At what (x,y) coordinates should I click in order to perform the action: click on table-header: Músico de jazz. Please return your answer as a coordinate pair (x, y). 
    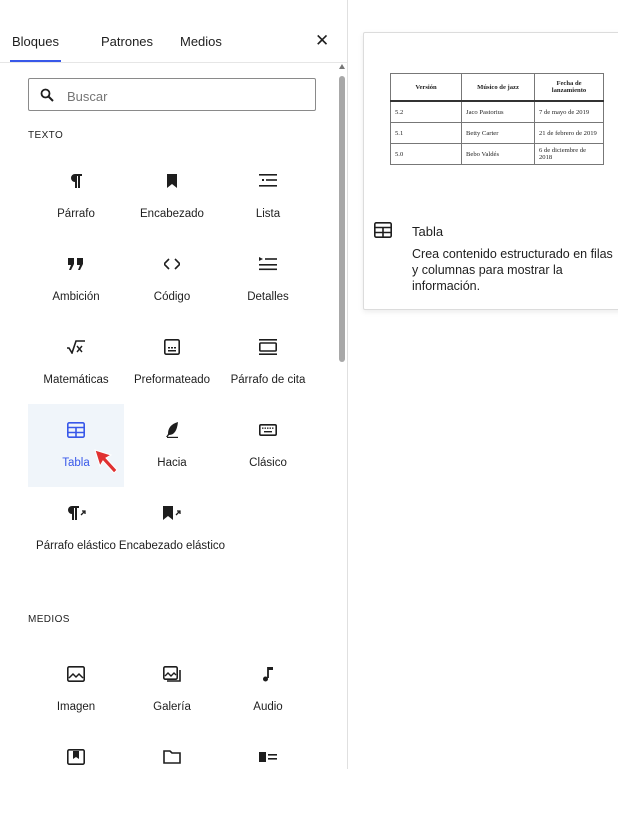
    Looking at the image, I should click on (498, 87).